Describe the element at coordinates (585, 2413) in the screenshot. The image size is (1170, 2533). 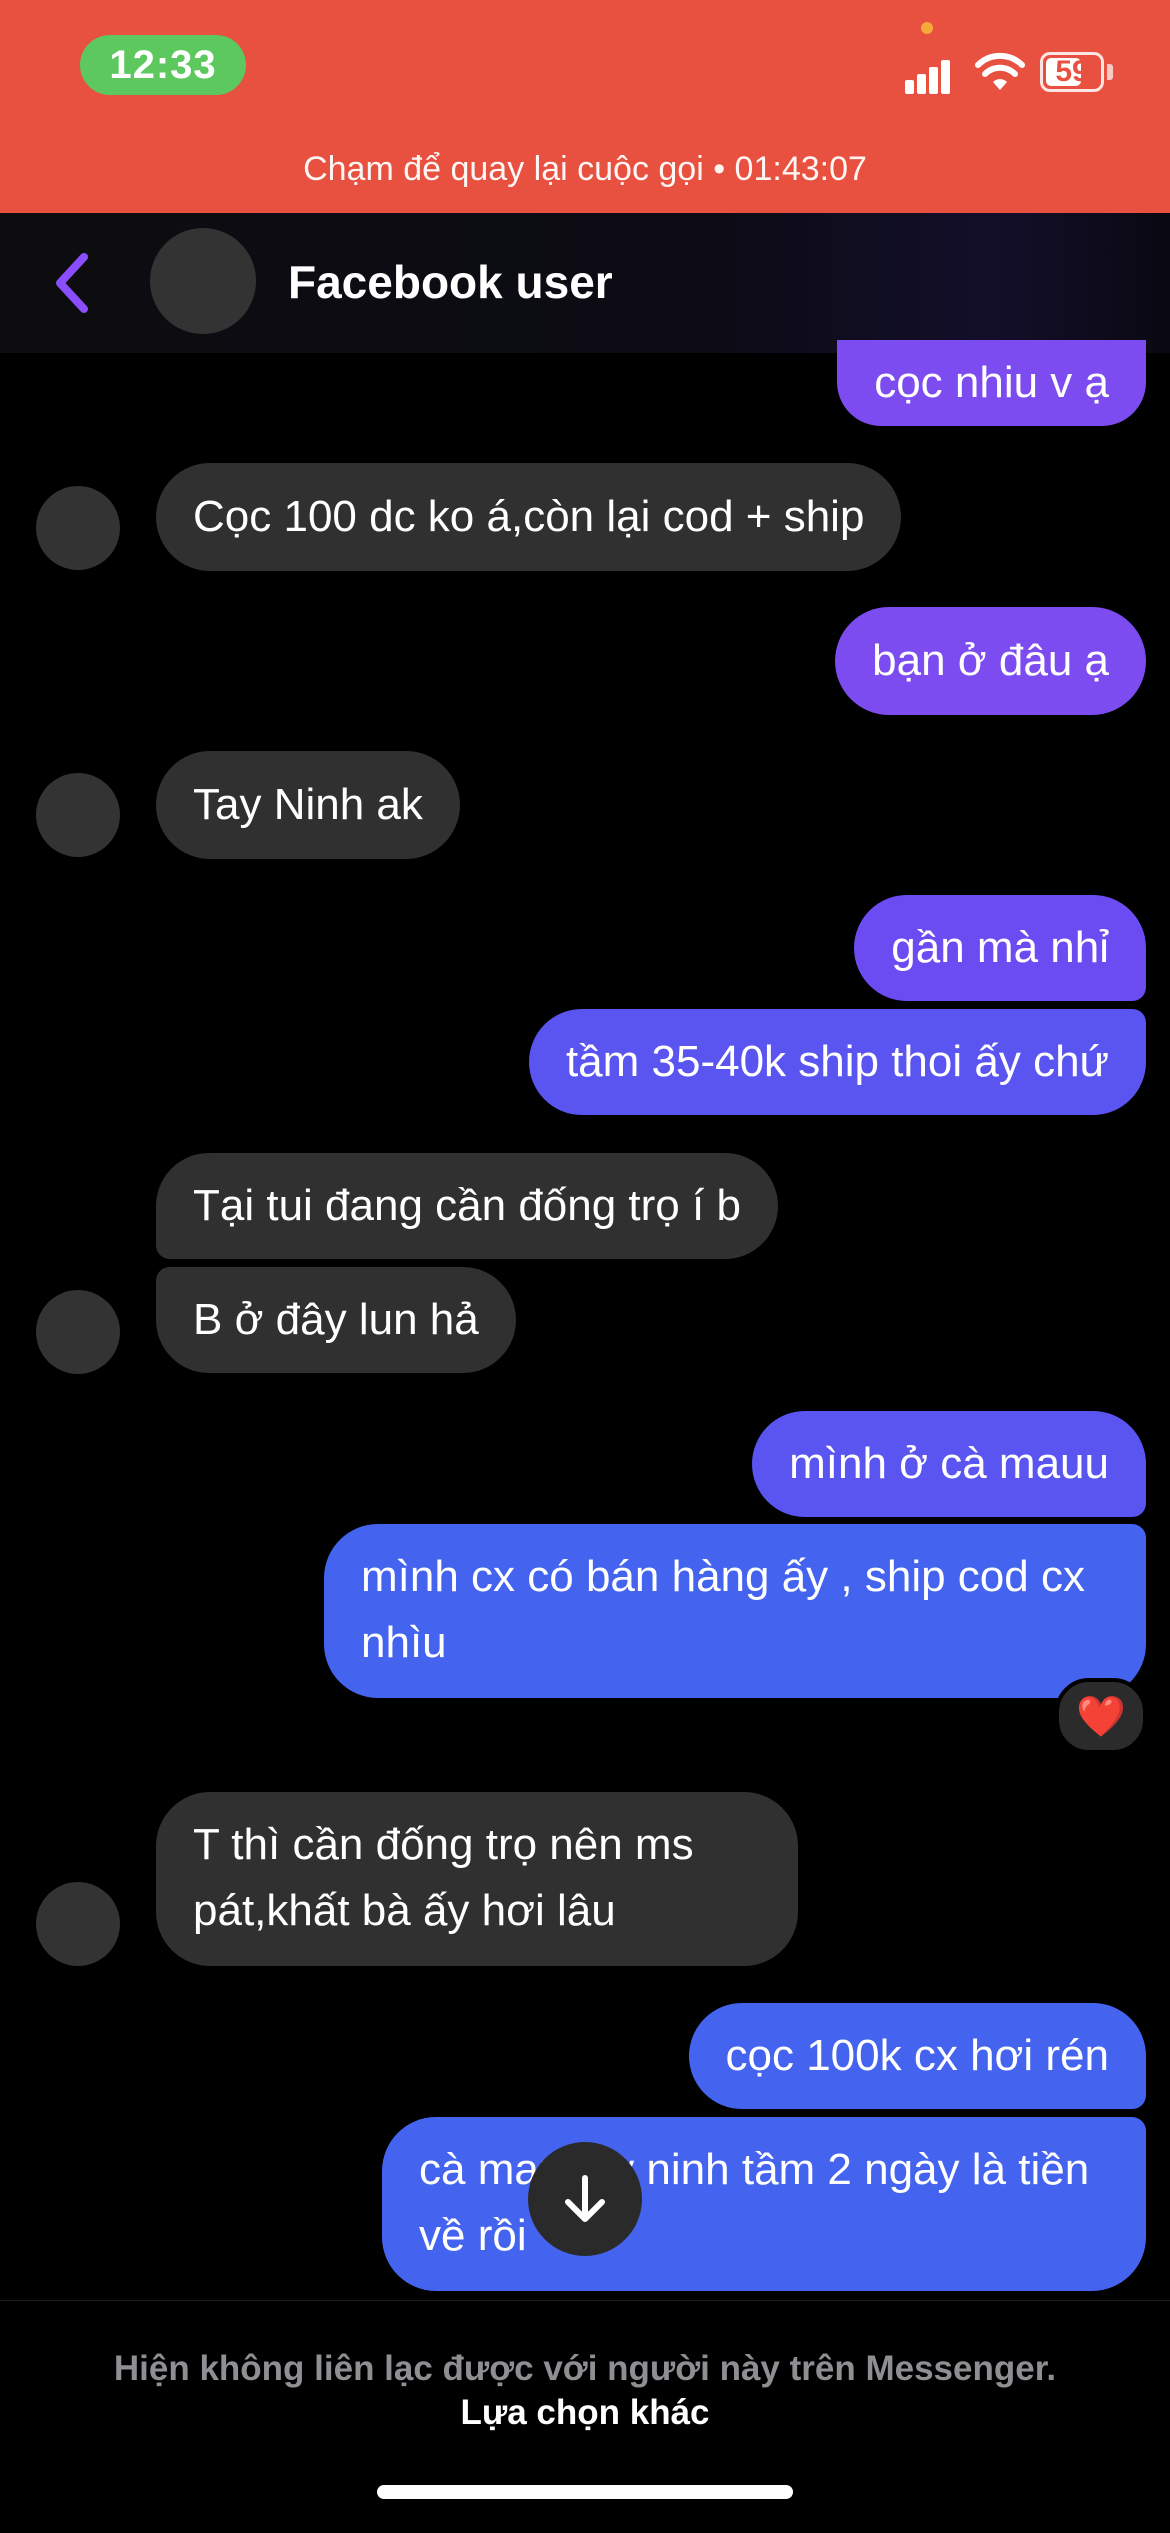
I see `other-options-link: Lựa chọn khác` at that location.